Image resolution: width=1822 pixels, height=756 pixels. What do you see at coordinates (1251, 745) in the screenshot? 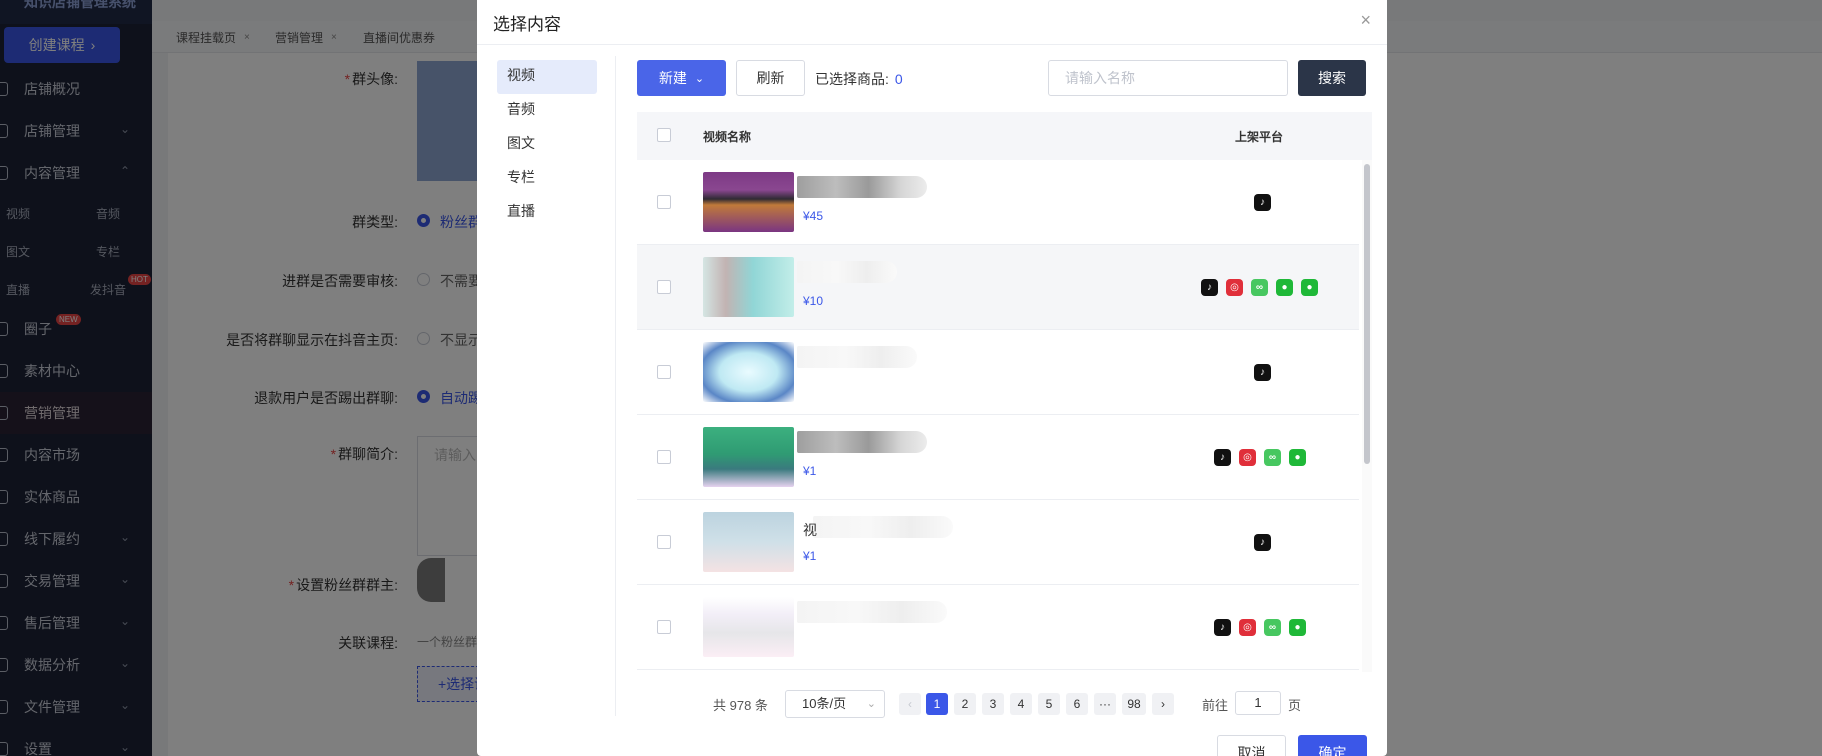
I see `cancel-button: 取消` at bounding box center [1251, 745].